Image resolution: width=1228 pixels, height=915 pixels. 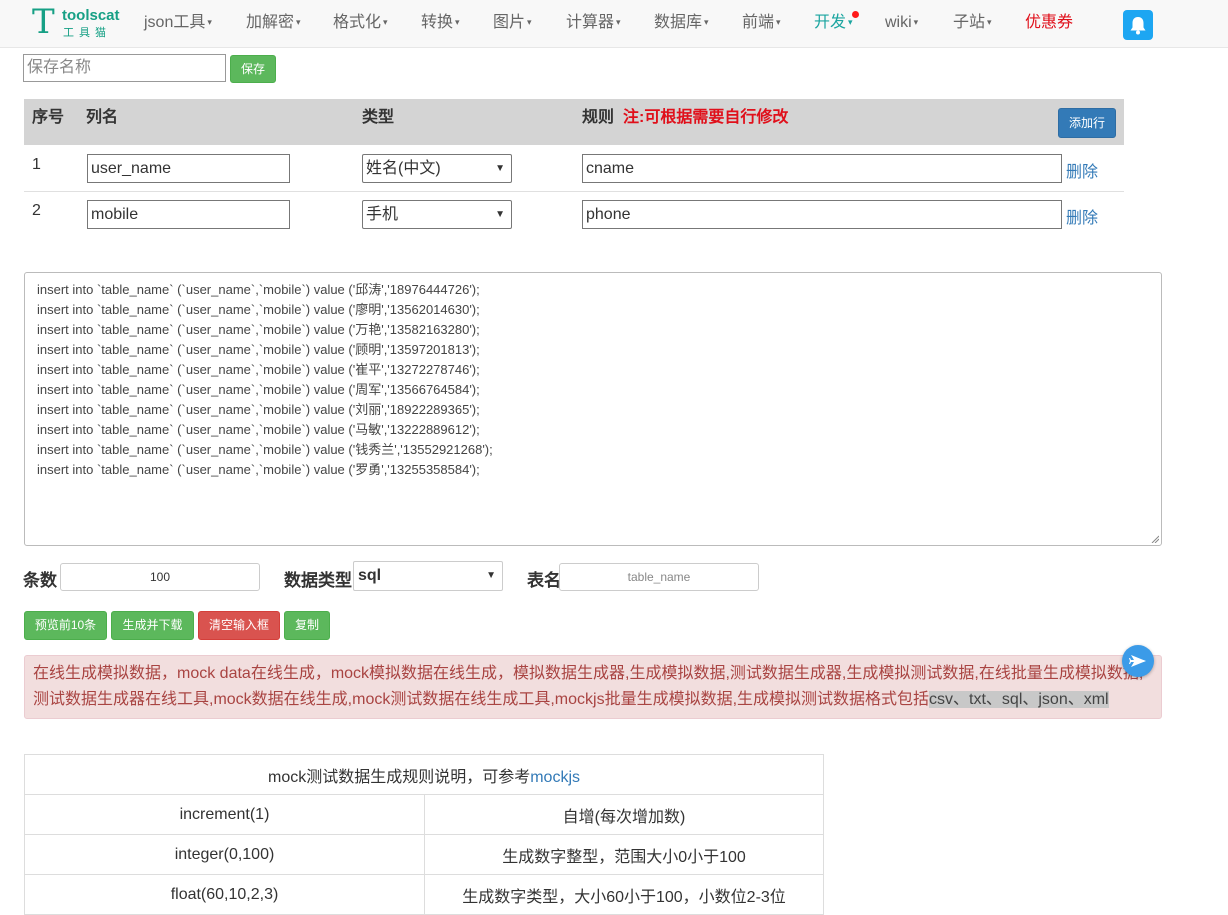 What do you see at coordinates (43, 22) in the screenshot?
I see `logo-letter: T` at bounding box center [43, 22].